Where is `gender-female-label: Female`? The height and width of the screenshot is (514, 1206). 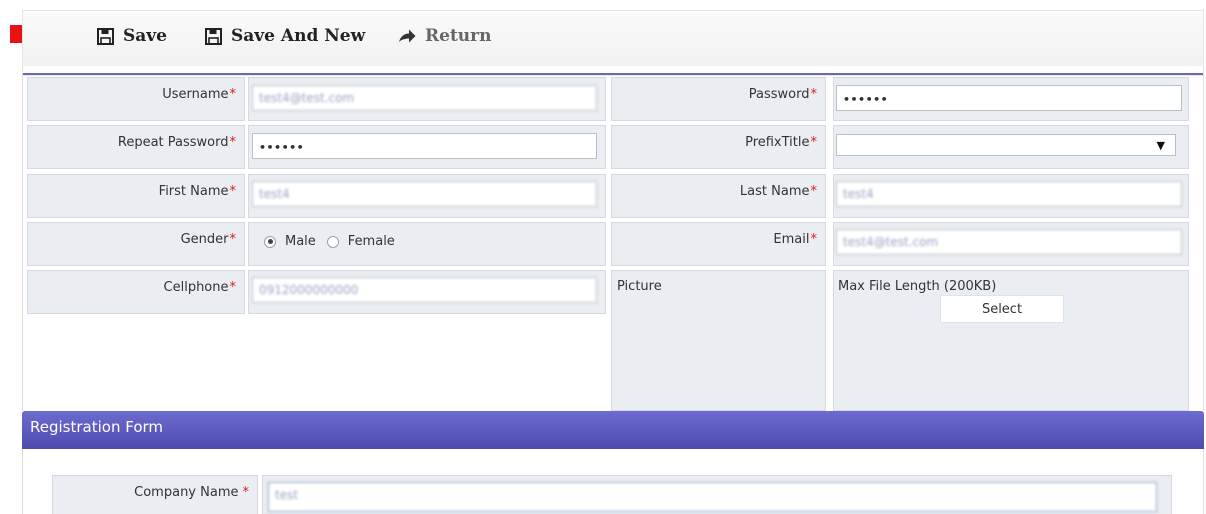 gender-female-label: Female is located at coordinates (371, 241).